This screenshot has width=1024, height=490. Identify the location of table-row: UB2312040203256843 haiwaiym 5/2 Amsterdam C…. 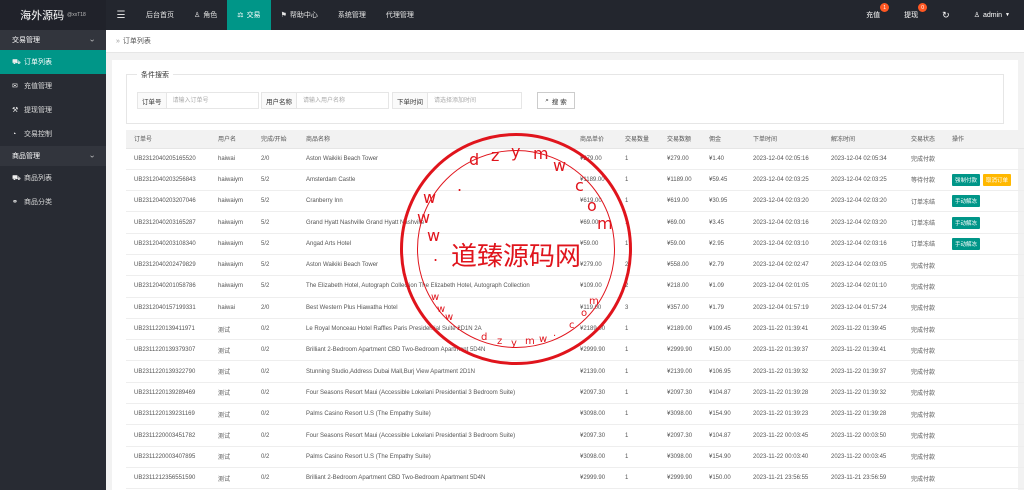
(575, 180).